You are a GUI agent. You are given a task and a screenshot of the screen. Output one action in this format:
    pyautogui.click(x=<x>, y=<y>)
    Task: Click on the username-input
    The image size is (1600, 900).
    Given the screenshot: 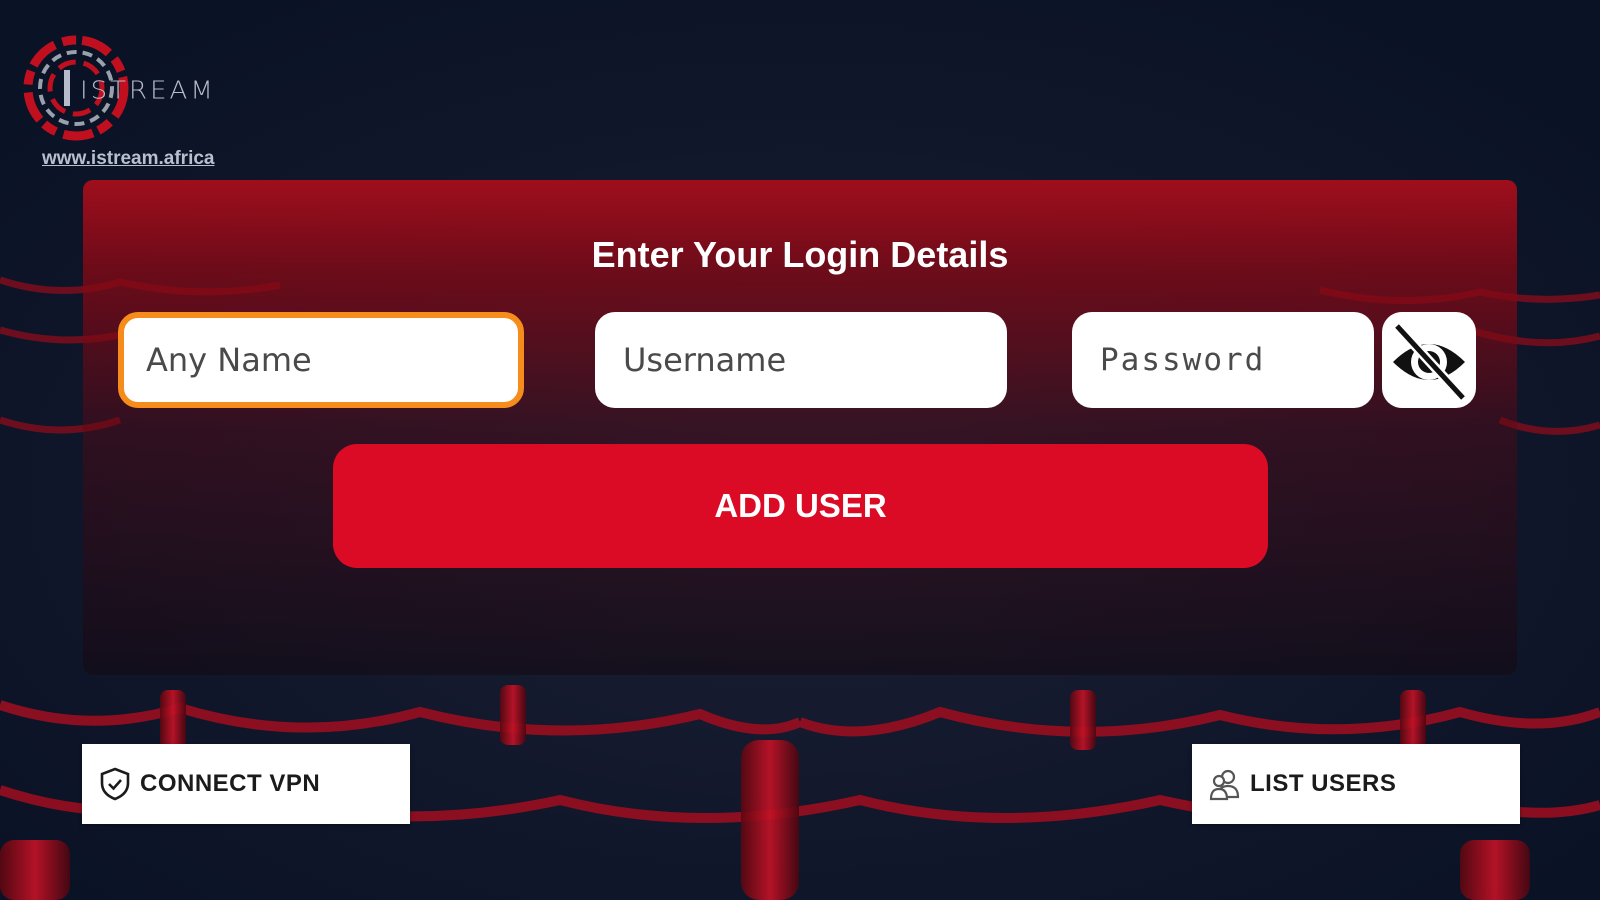 What is the action you would take?
    pyautogui.click(x=801, y=360)
    